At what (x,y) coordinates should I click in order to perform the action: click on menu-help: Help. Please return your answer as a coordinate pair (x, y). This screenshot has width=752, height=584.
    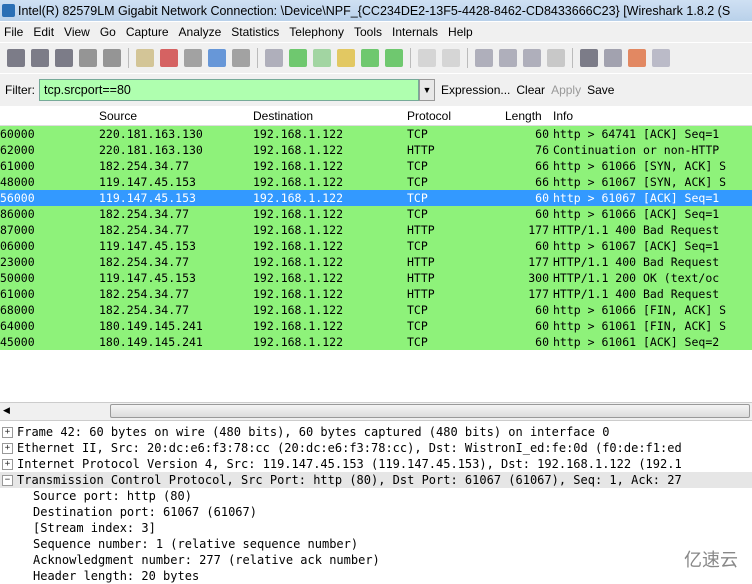
    Looking at the image, I should click on (460, 32).